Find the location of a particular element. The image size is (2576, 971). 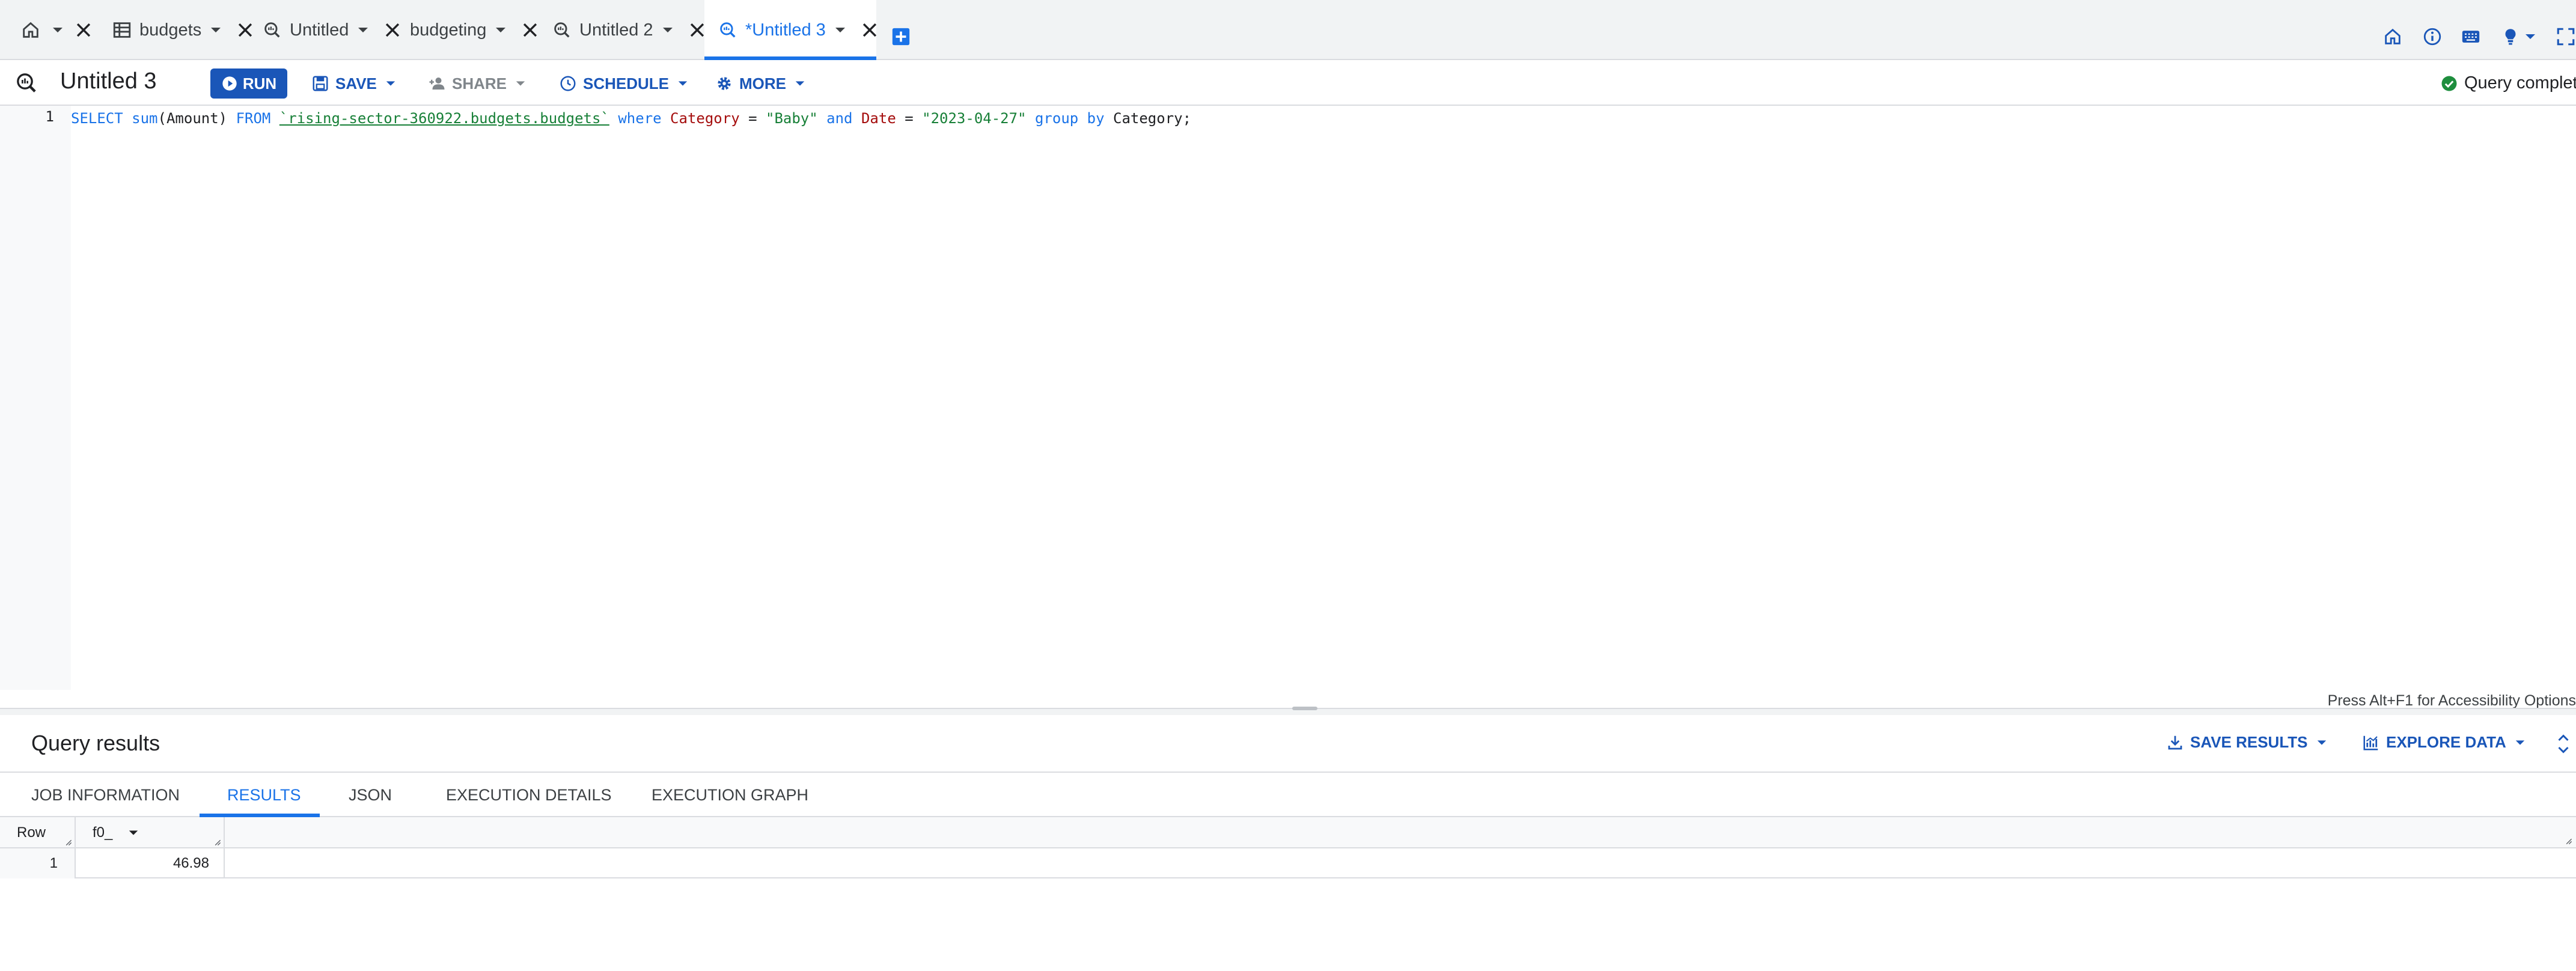

save-results-button: SAVE RESULTS is located at coordinates (2246, 742).